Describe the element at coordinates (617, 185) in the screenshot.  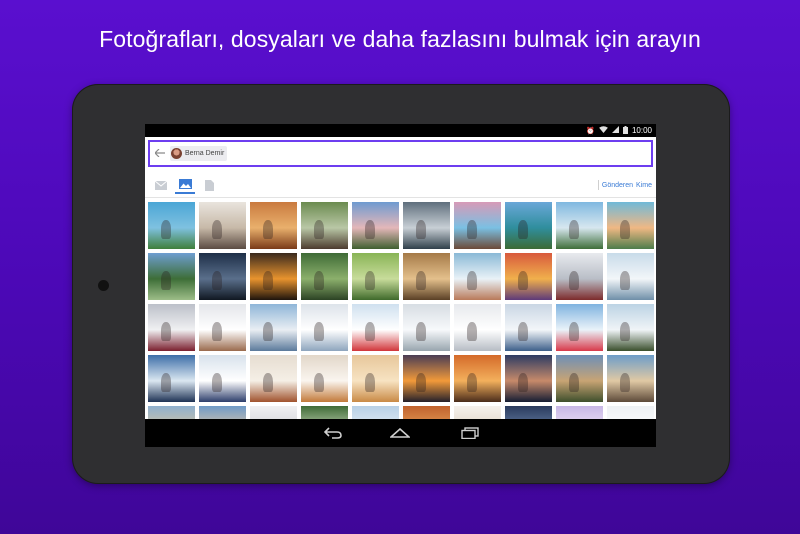
I see `filter-sender-link: Gönderen` at that location.